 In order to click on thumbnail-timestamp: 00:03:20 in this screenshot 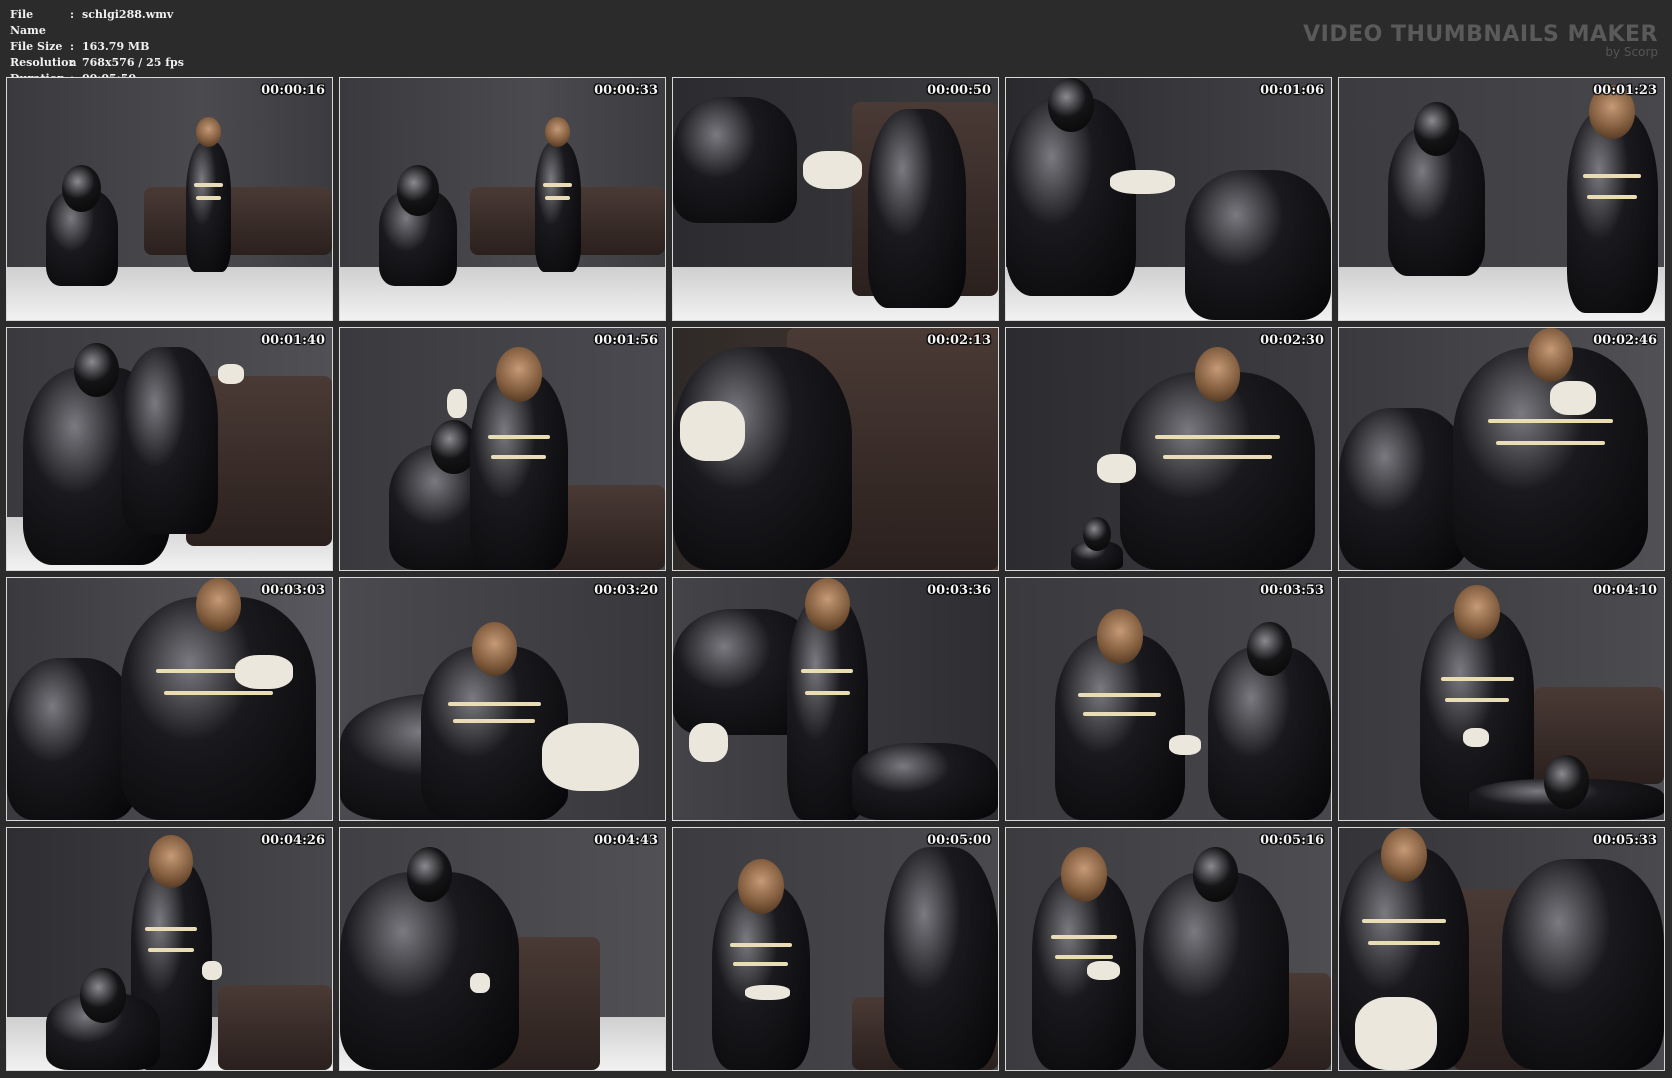, I will do `click(626, 590)`.